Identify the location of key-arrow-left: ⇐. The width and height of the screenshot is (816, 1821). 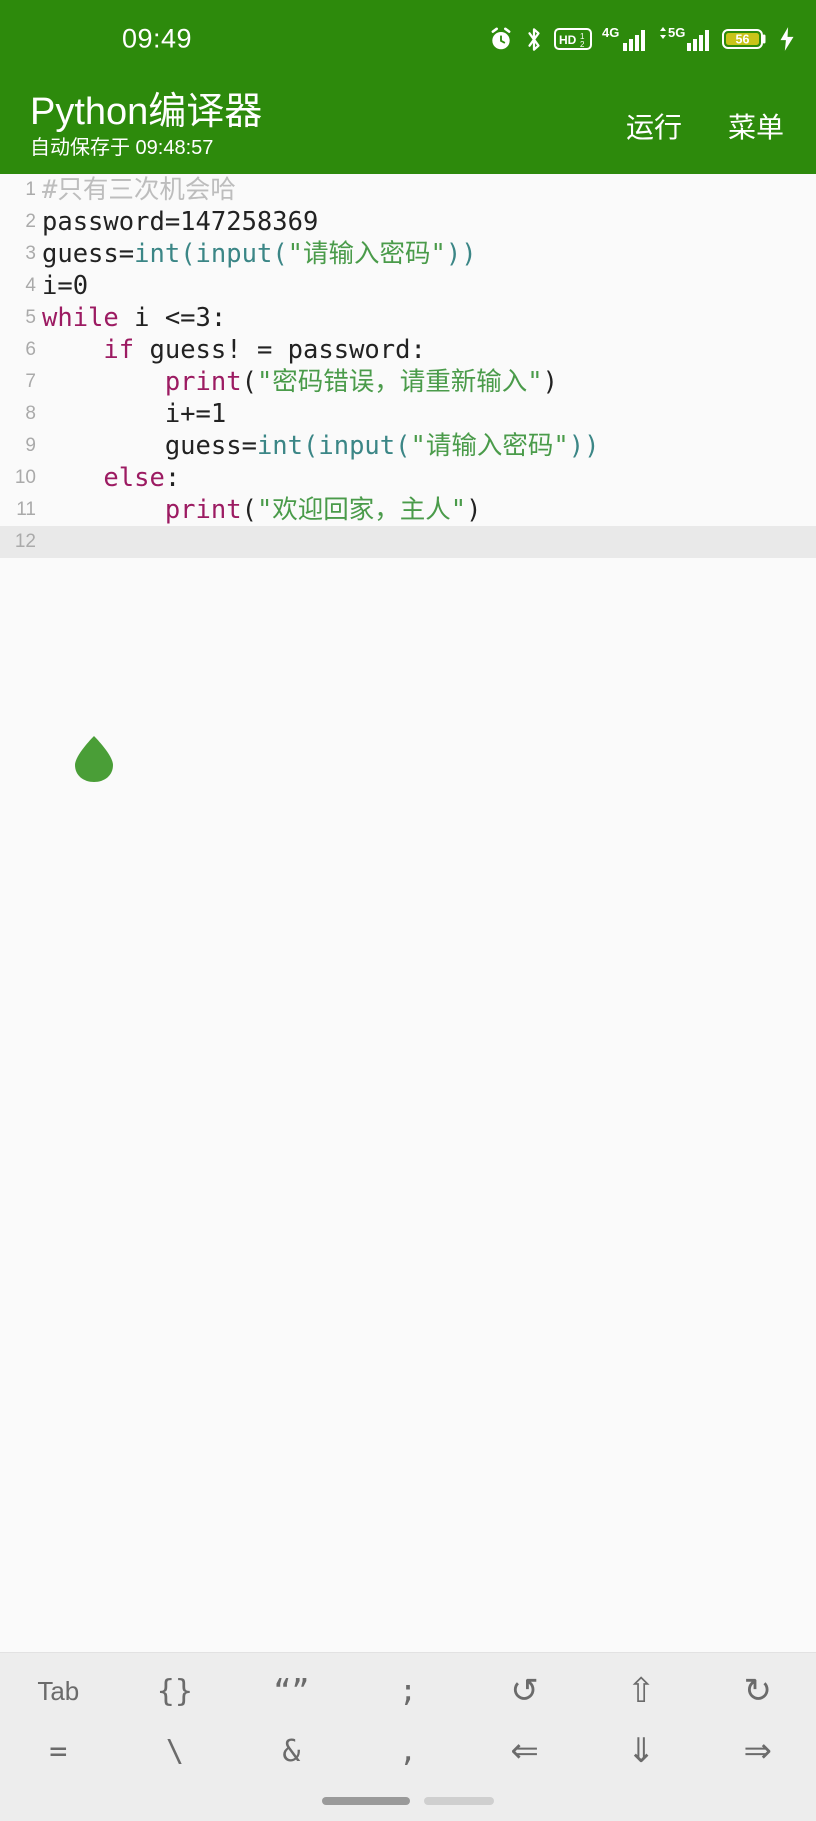
(524, 1751).